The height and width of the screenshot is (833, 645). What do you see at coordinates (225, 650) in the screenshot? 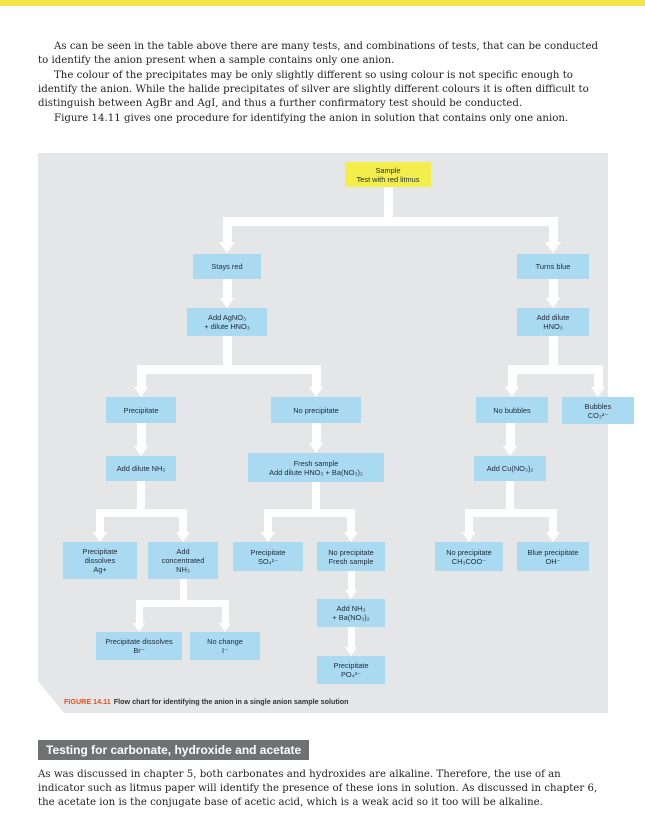
I see `node-text-line: I⁻` at bounding box center [225, 650].